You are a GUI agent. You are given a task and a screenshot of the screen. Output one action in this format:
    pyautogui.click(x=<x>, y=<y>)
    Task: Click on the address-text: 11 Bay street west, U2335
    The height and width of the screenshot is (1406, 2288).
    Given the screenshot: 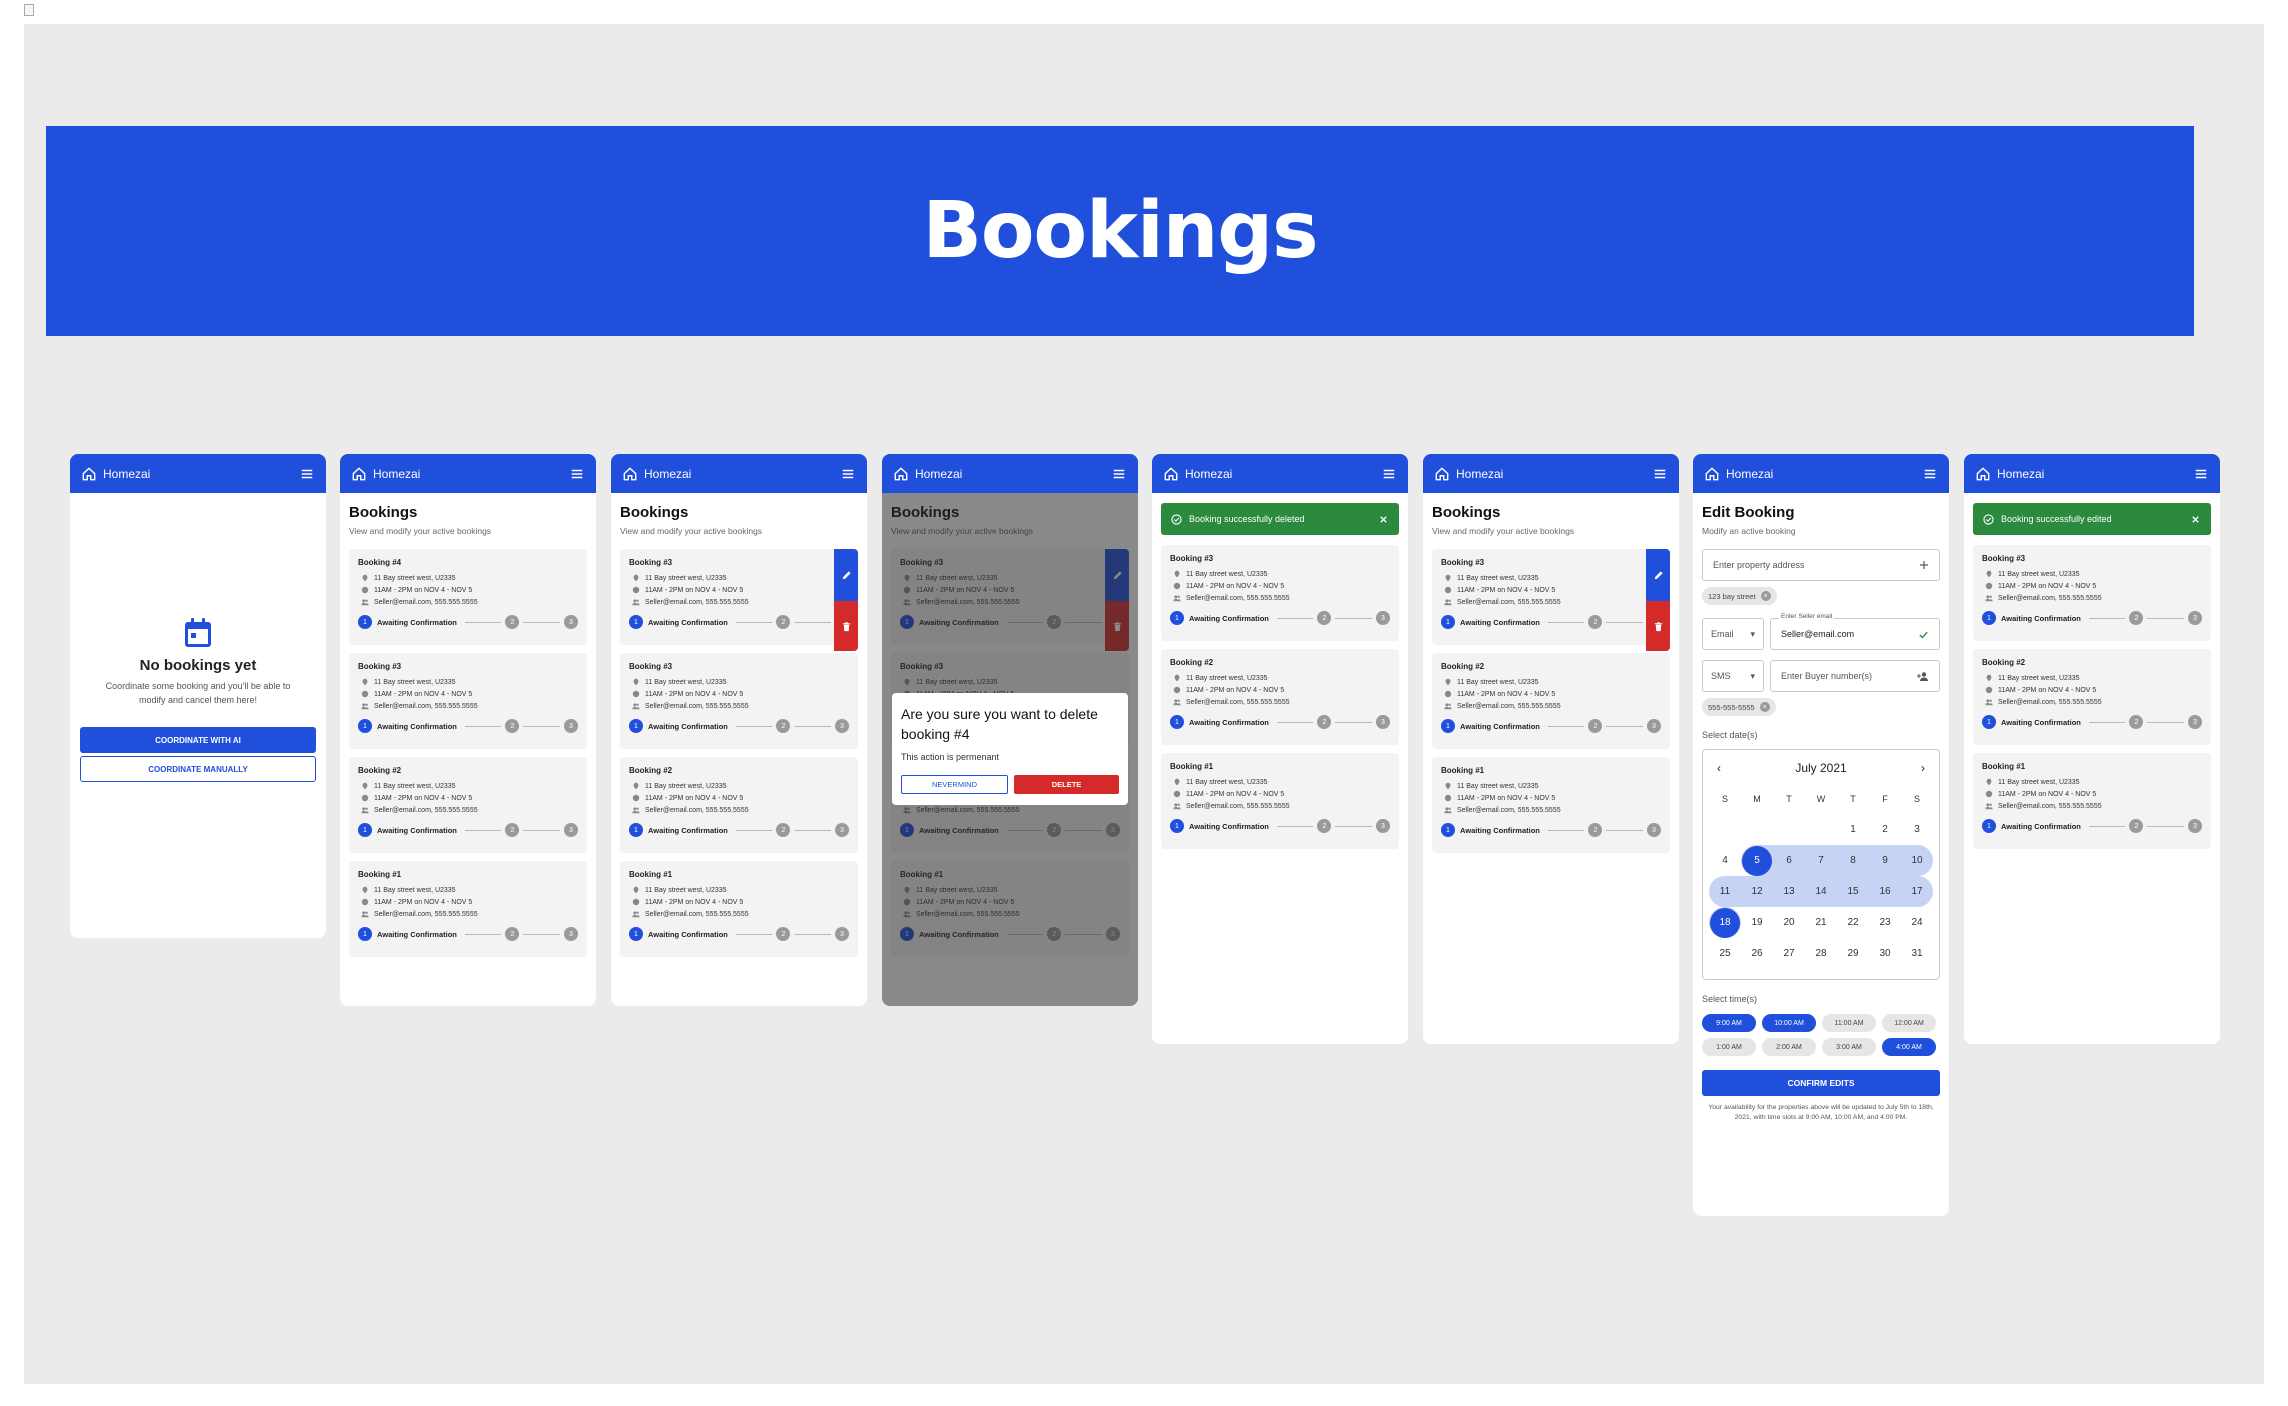 What is the action you would take?
    pyautogui.click(x=686, y=786)
    